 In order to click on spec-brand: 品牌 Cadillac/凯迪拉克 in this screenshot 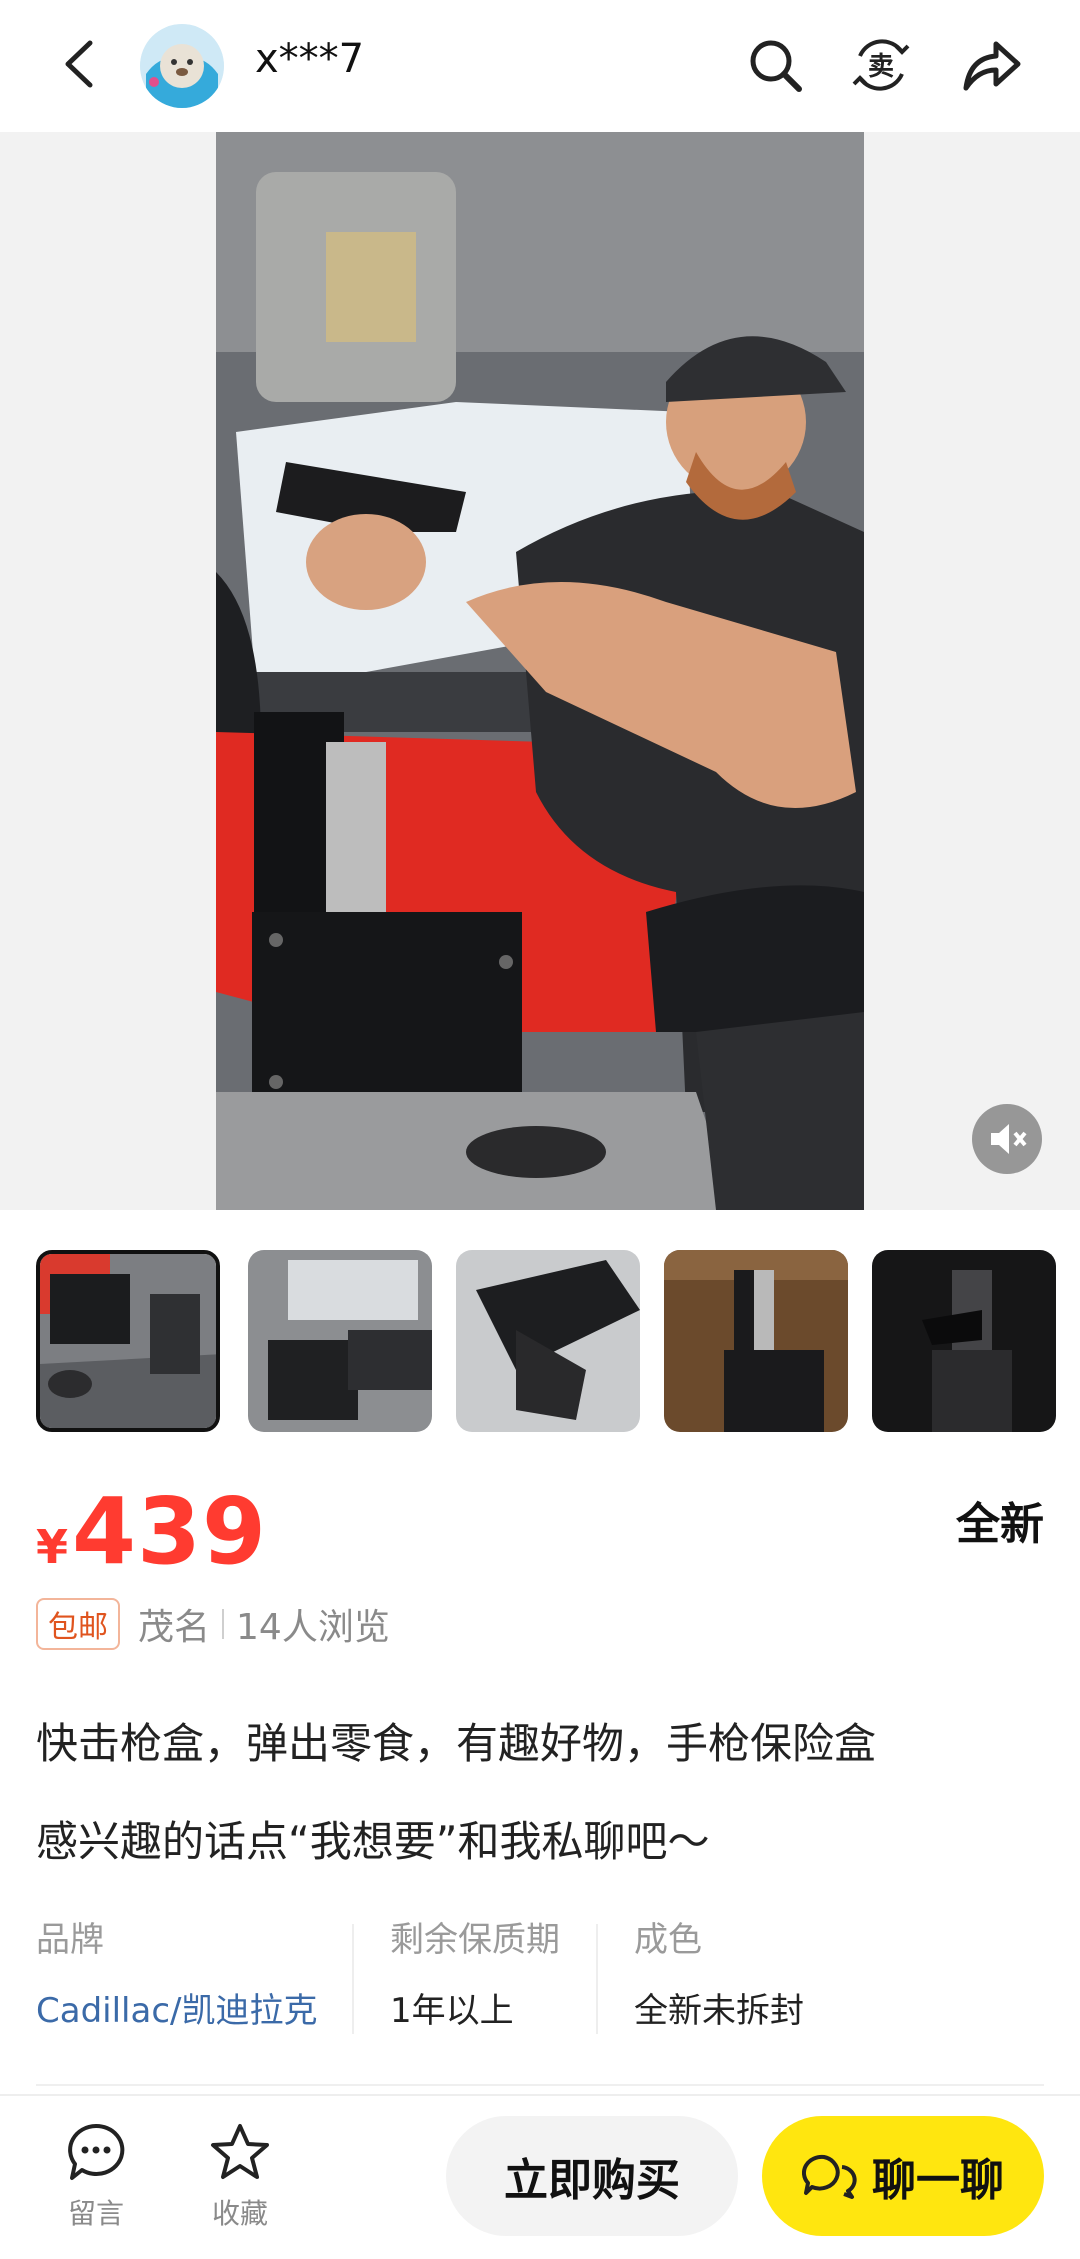, I will do `click(196, 1976)`.